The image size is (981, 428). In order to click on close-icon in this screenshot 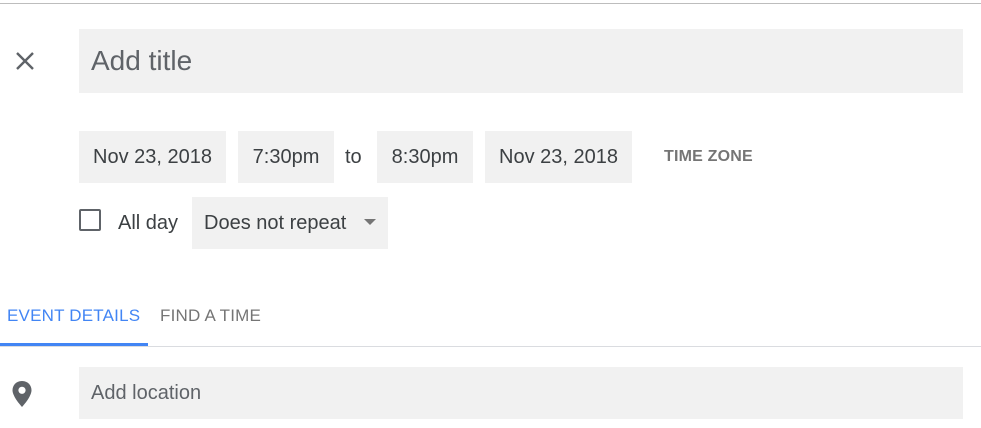, I will do `click(25, 61)`.